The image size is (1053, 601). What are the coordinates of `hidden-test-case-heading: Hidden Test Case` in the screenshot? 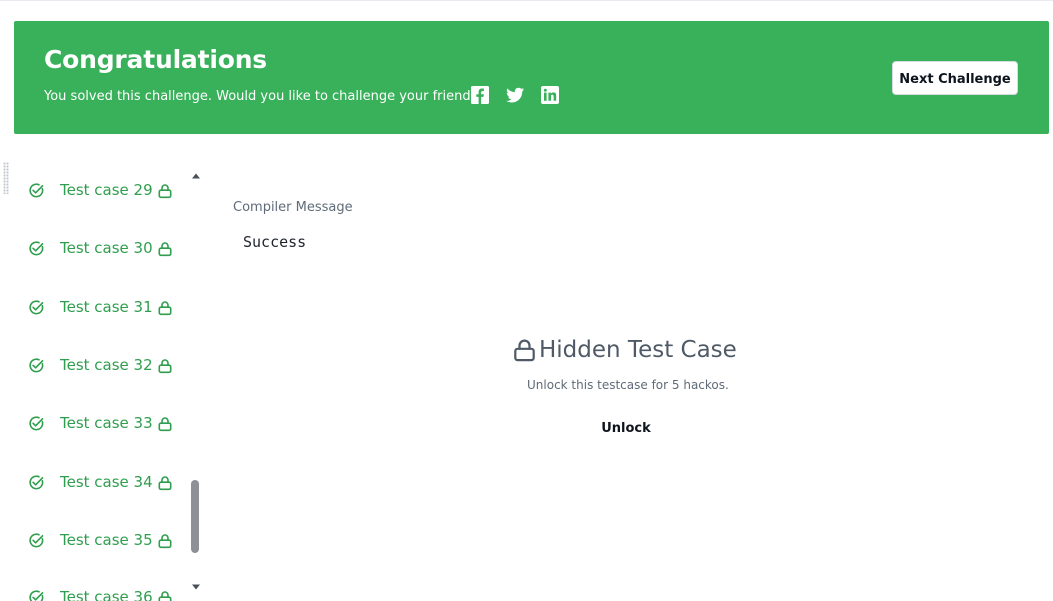 It's located at (624, 350).